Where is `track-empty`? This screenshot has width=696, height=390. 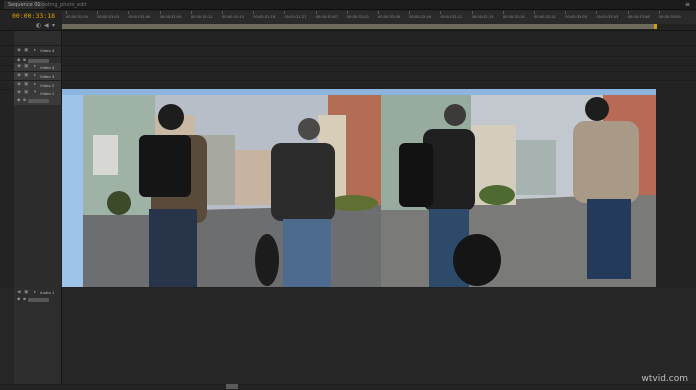 track-empty is located at coordinates (348, 38).